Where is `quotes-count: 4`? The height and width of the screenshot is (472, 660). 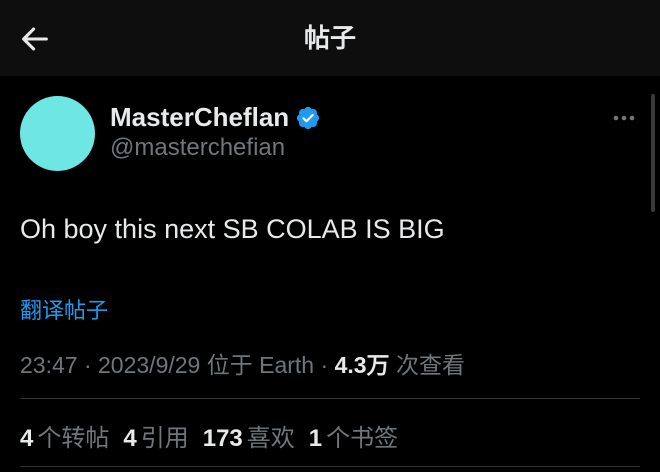 quotes-count: 4 is located at coordinates (130, 438).